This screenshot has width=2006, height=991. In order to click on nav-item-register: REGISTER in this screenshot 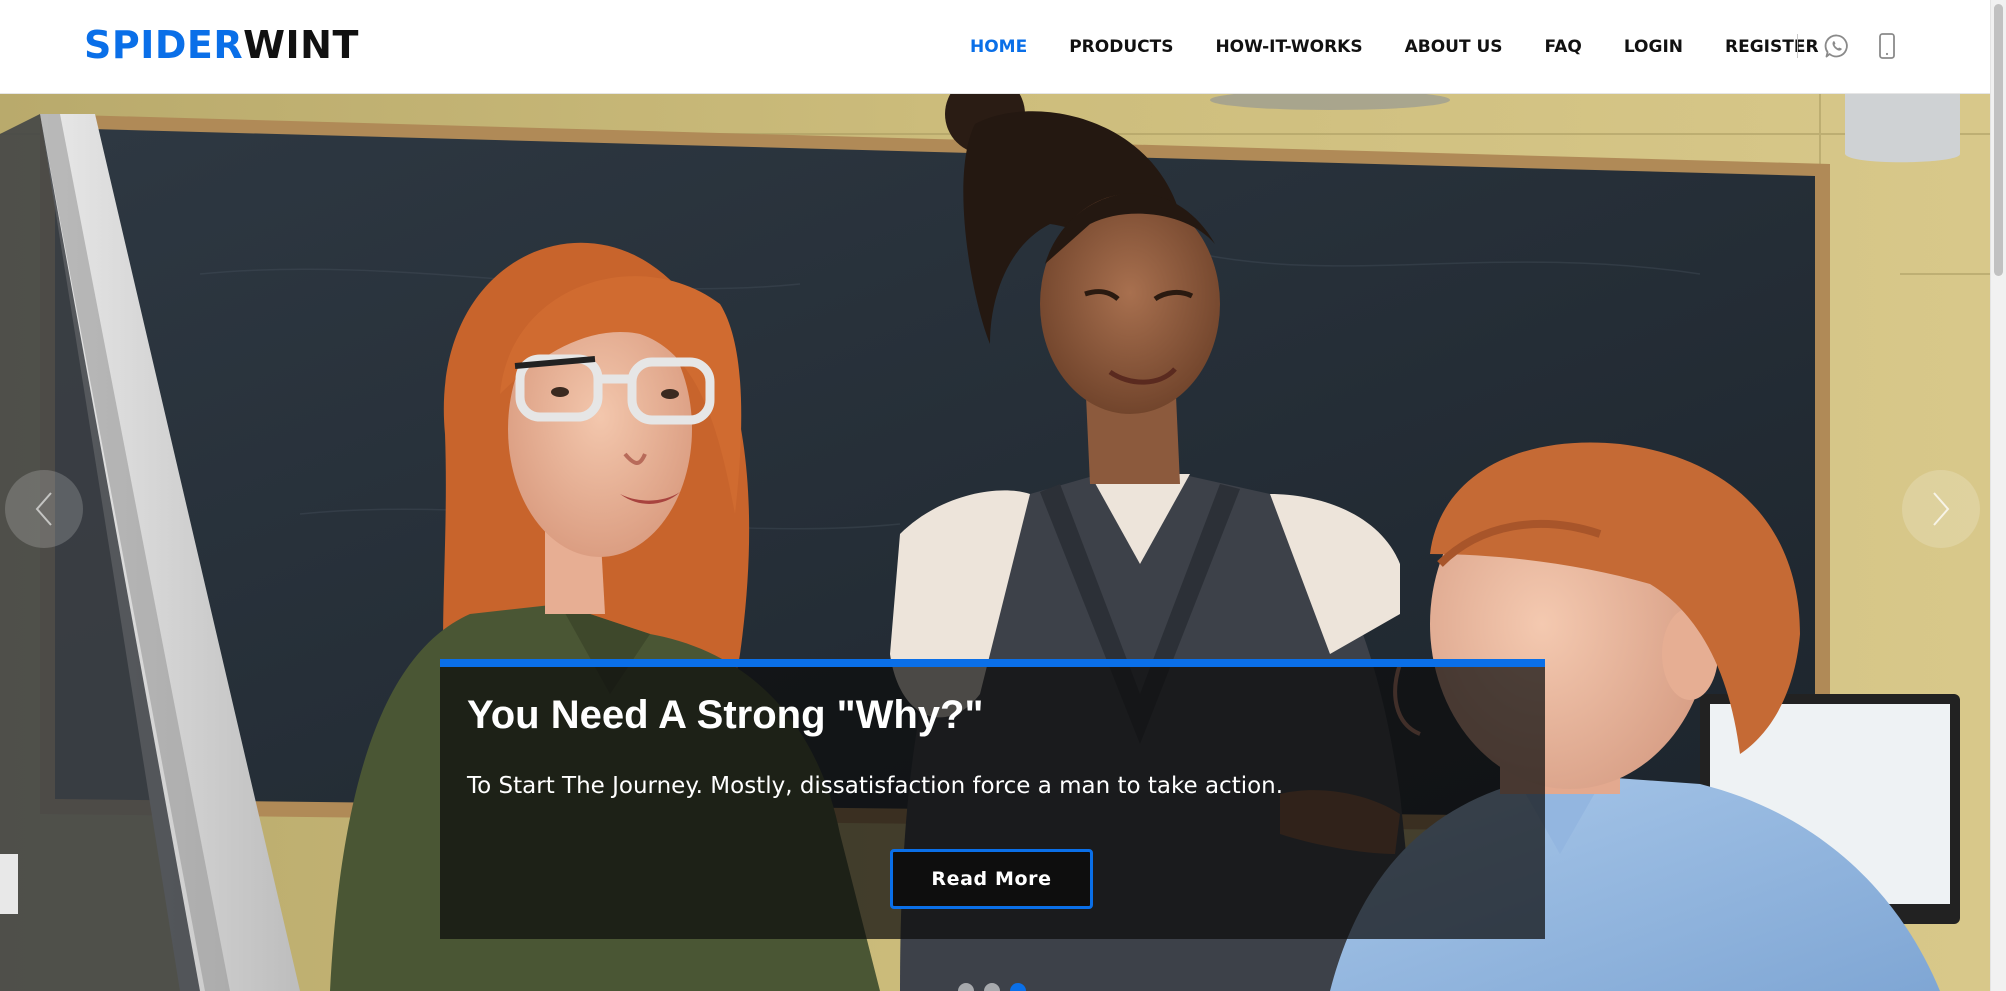, I will do `click(1772, 47)`.